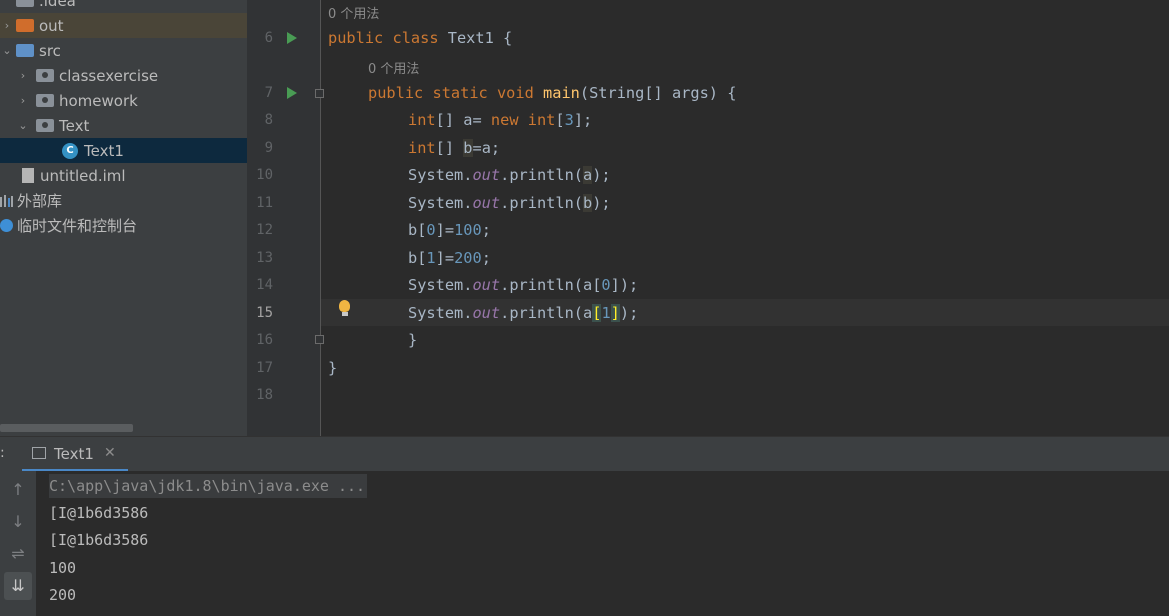 This screenshot has height=616, width=1169. What do you see at coordinates (523, 313) in the screenshot?
I see `code-line-15: System.out.println(a[1]);` at bounding box center [523, 313].